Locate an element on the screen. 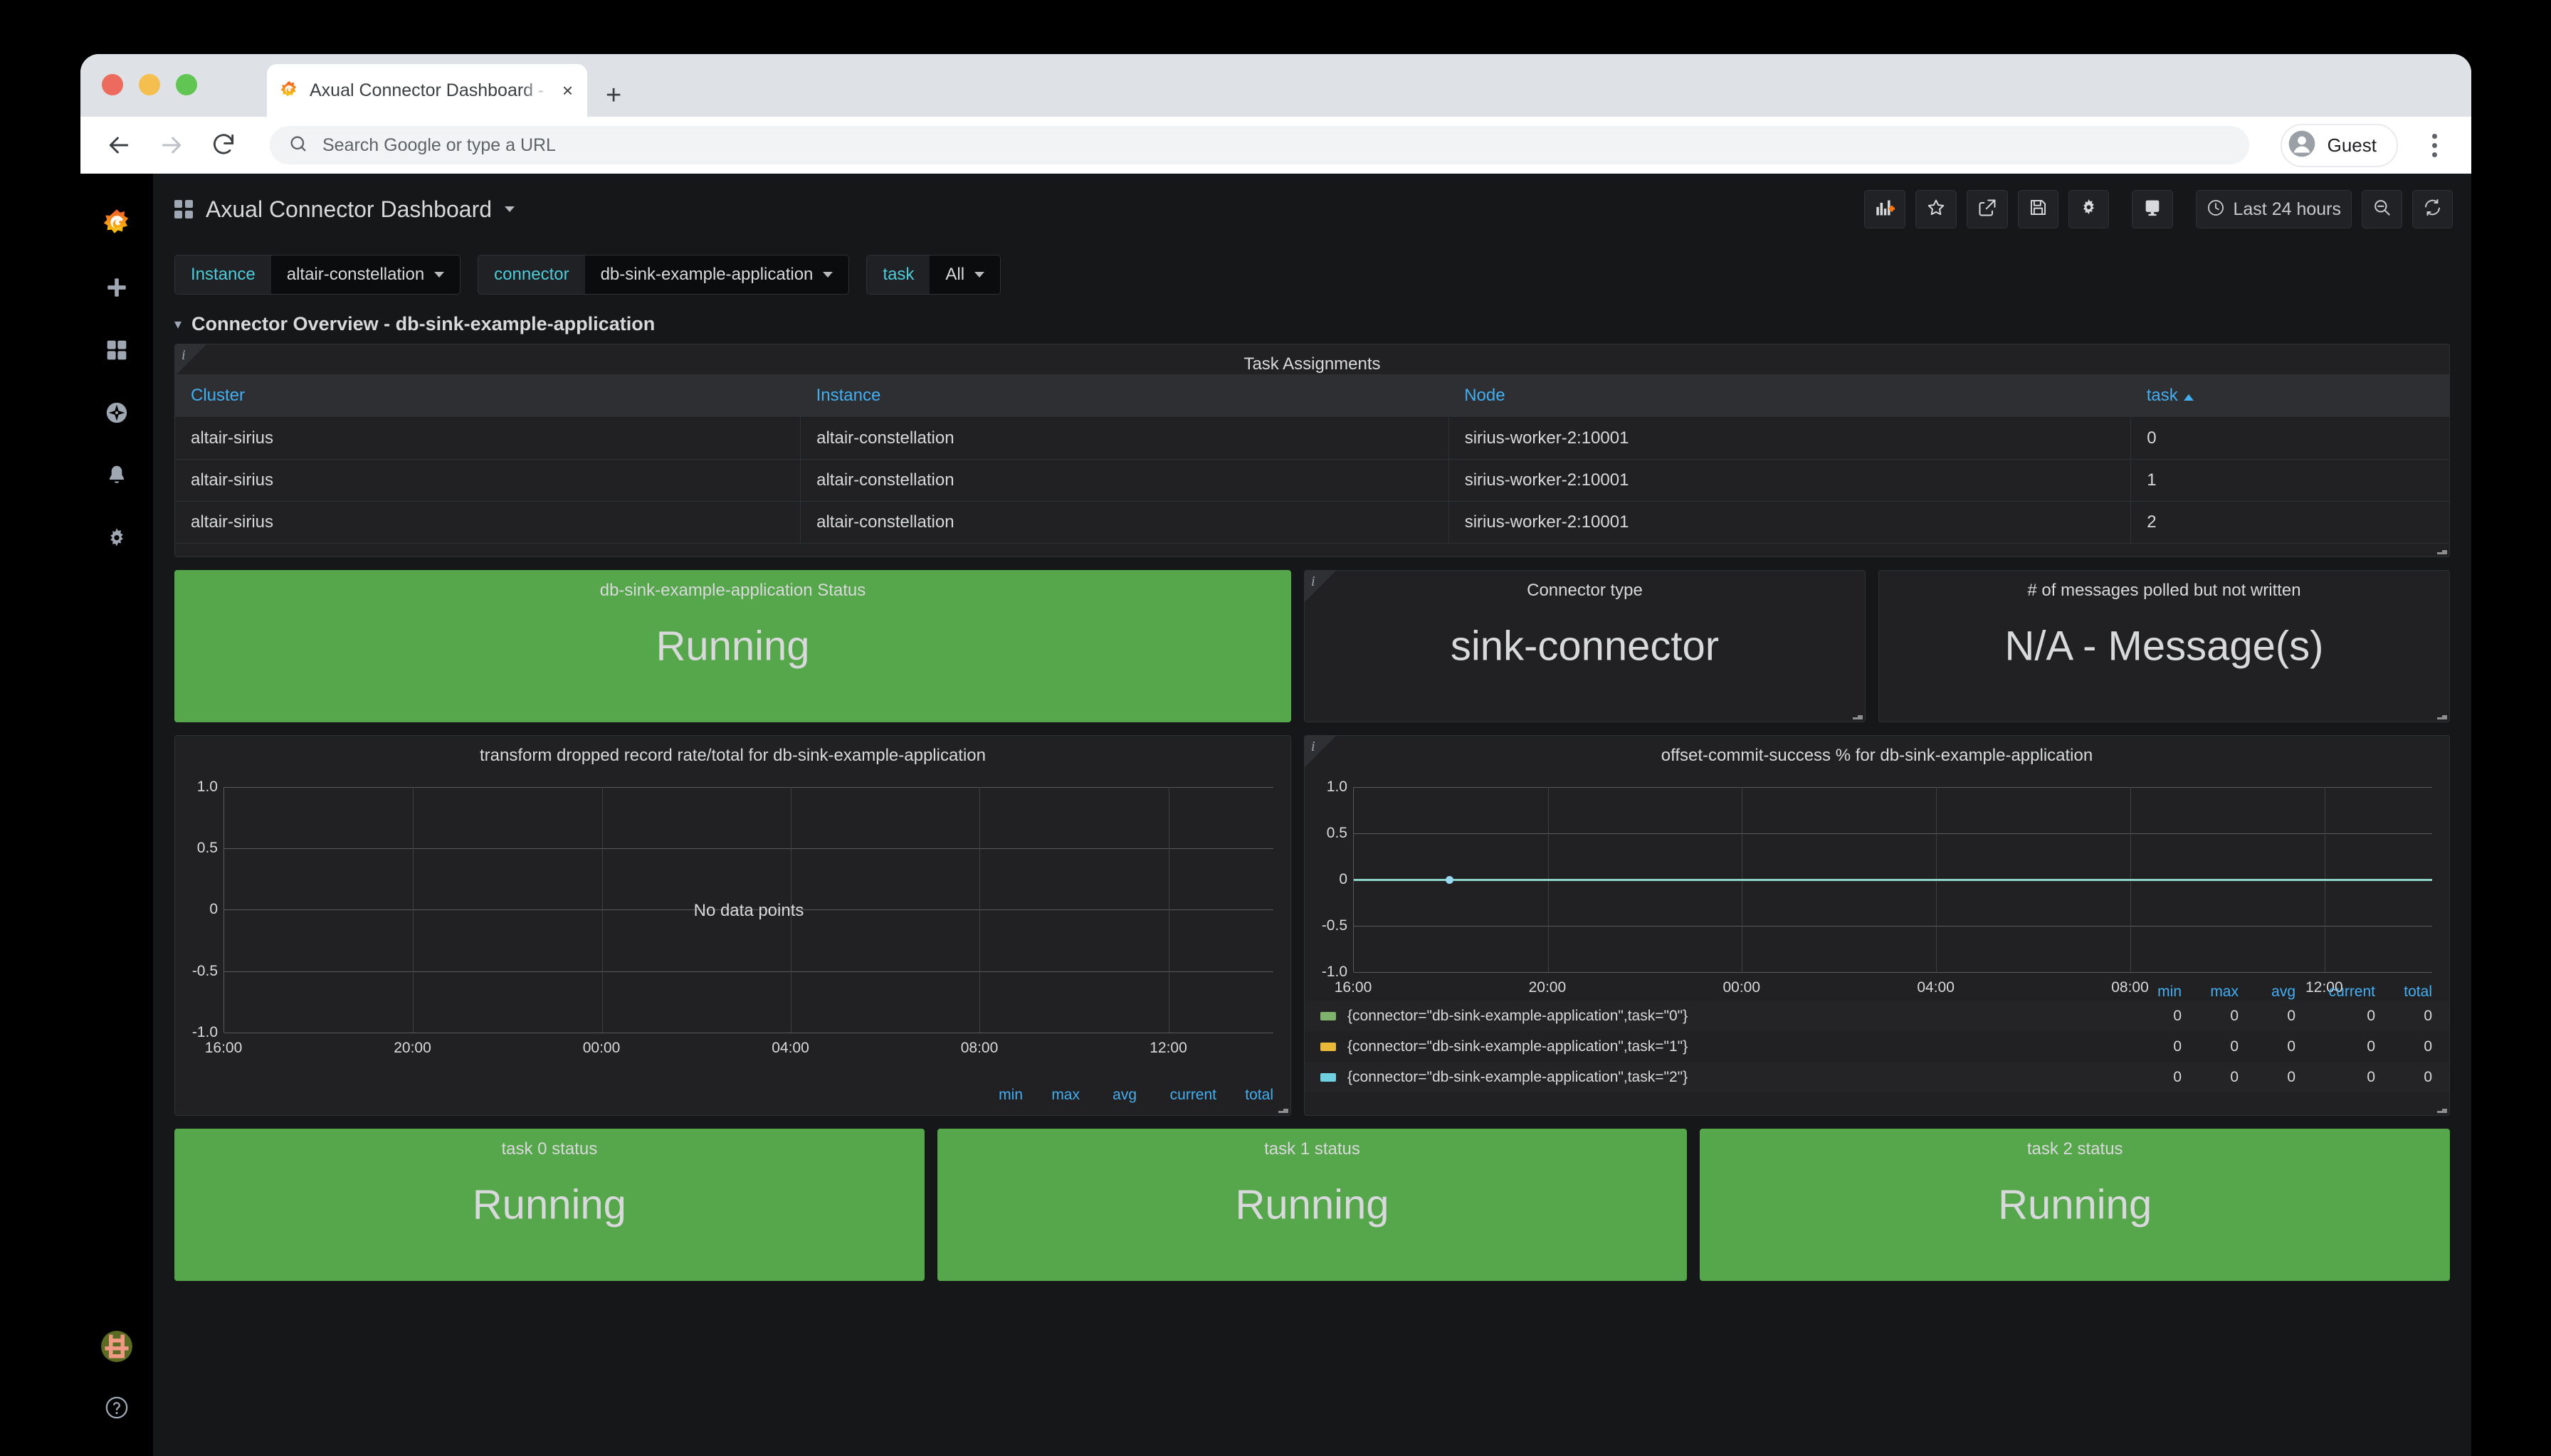  y-axis: 1.0 0.5 0 -0.5 -1.0 is located at coordinates (197, 909).